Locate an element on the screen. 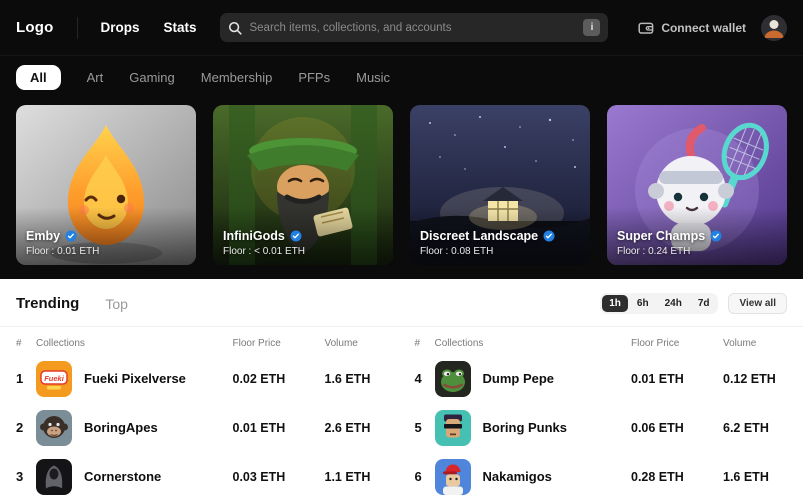  time-filter-group: 1h 6h 24h 7d is located at coordinates (659, 303).